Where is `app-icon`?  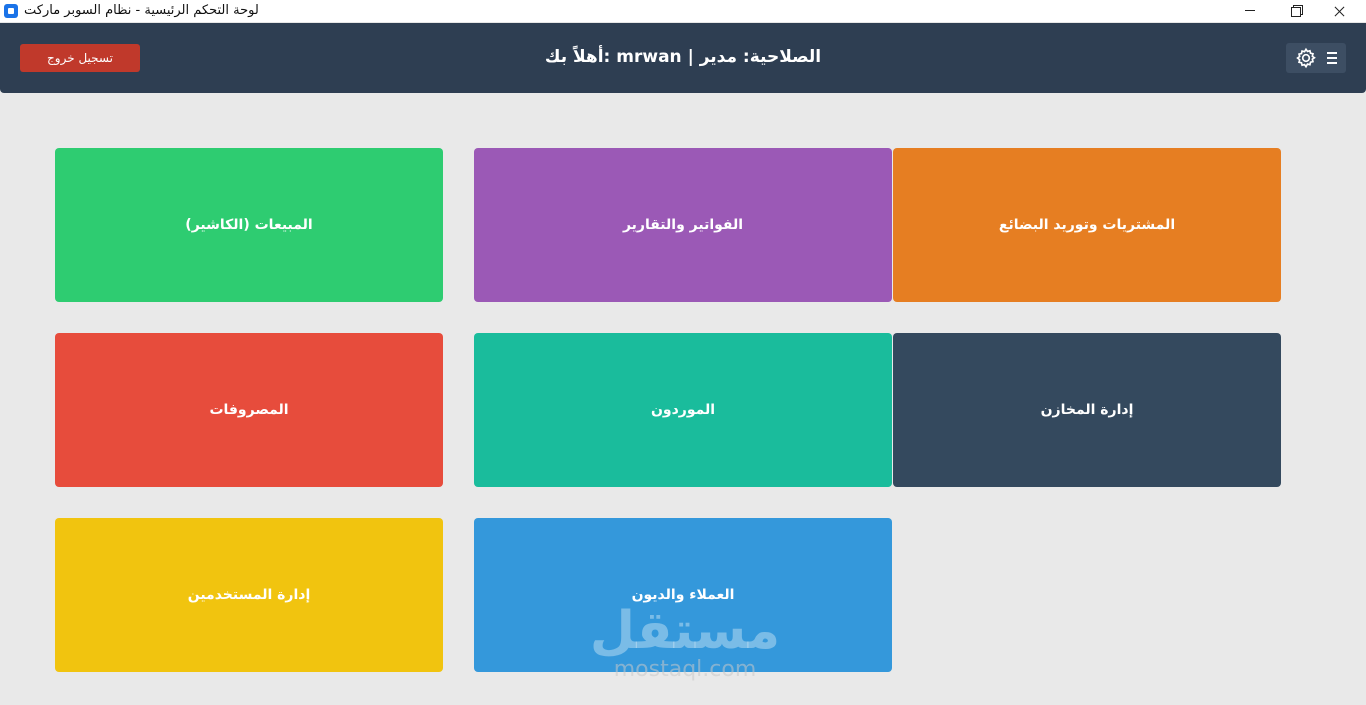 app-icon is located at coordinates (11, 11).